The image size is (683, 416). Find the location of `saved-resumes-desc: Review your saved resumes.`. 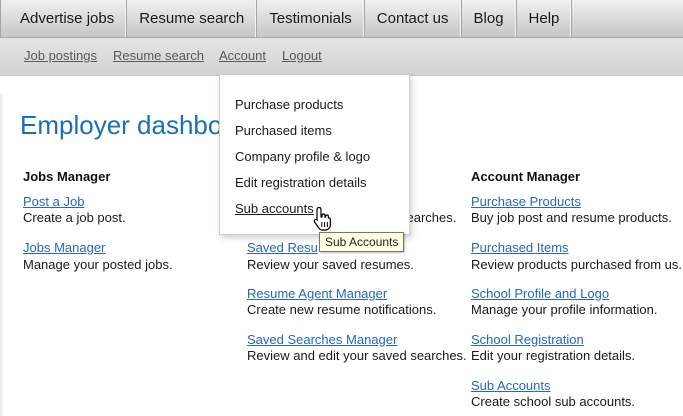

saved-resumes-desc: Review your saved resumes. is located at coordinates (330, 264).